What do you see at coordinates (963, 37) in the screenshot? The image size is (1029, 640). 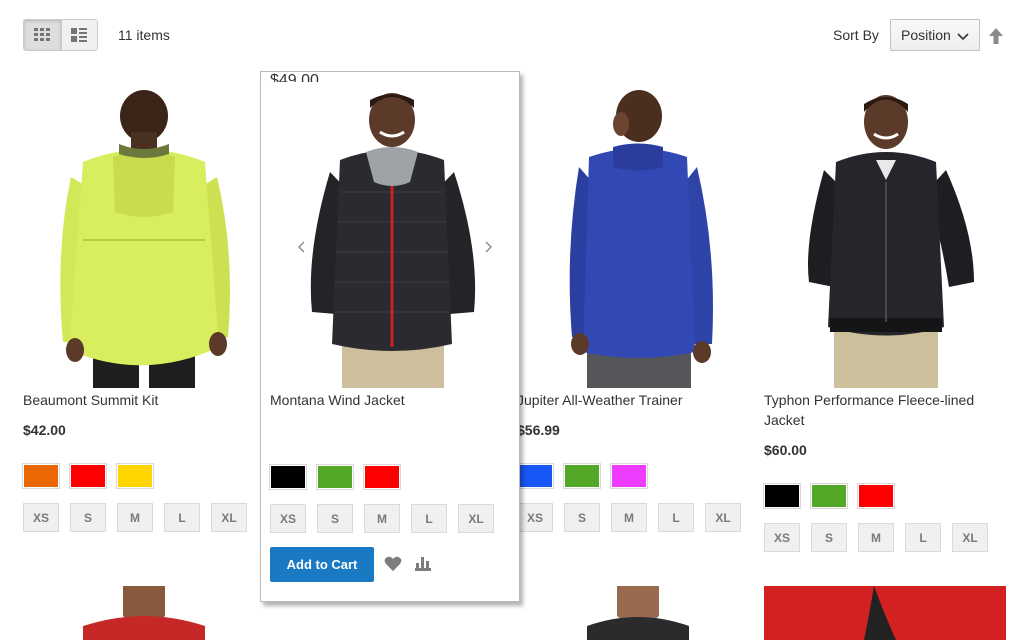 I see `chevron-down-icon` at bounding box center [963, 37].